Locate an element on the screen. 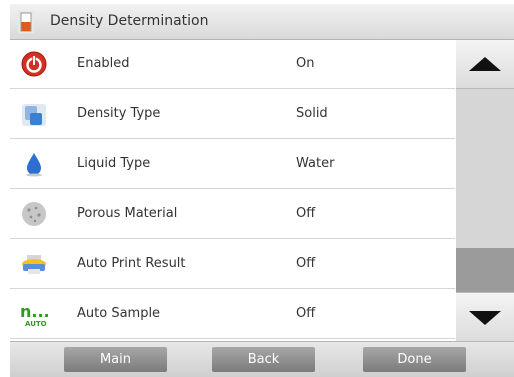  setting-value: Water is located at coordinates (315, 163).